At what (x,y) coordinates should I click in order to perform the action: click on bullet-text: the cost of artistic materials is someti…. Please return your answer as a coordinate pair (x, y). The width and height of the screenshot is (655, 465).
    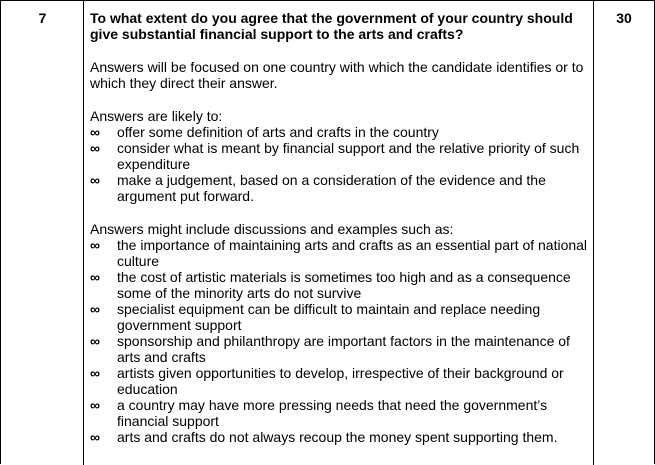
    Looking at the image, I should click on (344, 285).